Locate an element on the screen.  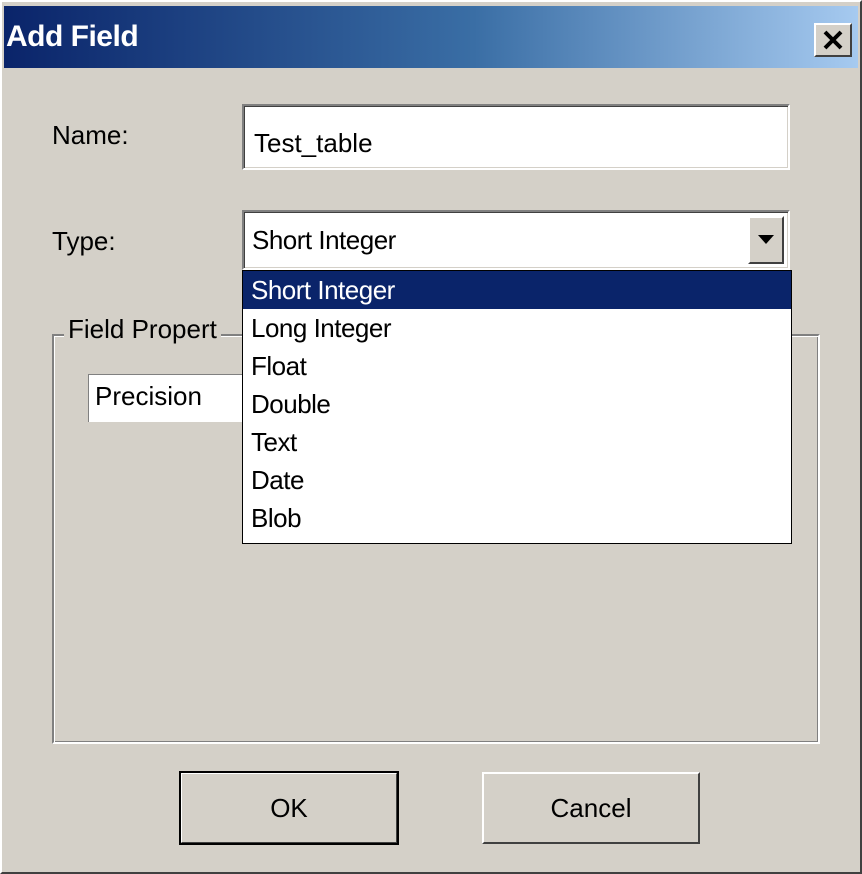
close-button is located at coordinates (833, 40).